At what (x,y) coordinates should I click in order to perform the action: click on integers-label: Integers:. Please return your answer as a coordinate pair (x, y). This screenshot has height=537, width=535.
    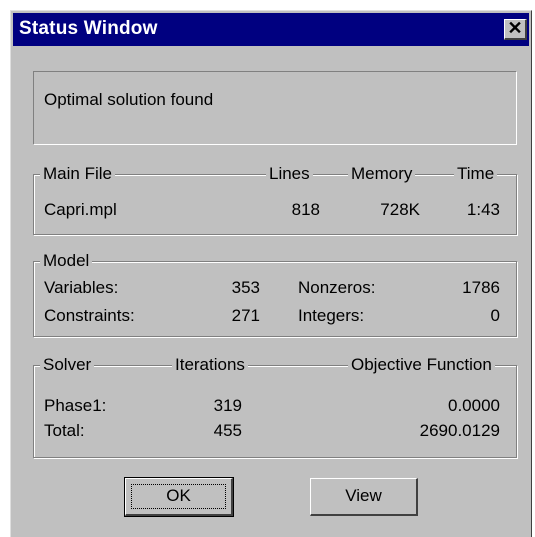
    Looking at the image, I should click on (331, 315).